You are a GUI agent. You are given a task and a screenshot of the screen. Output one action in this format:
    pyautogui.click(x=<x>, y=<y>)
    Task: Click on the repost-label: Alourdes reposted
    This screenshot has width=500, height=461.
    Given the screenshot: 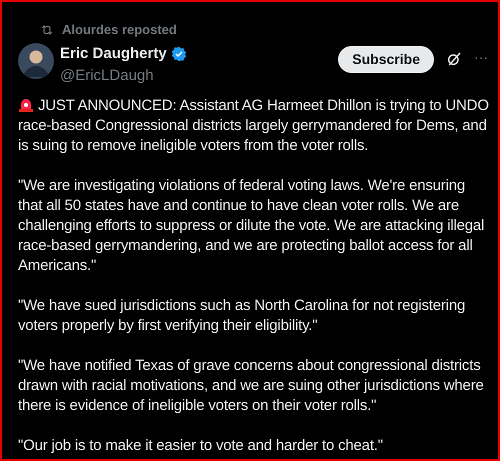 What is the action you would take?
    pyautogui.click(x=119, y=30)
    